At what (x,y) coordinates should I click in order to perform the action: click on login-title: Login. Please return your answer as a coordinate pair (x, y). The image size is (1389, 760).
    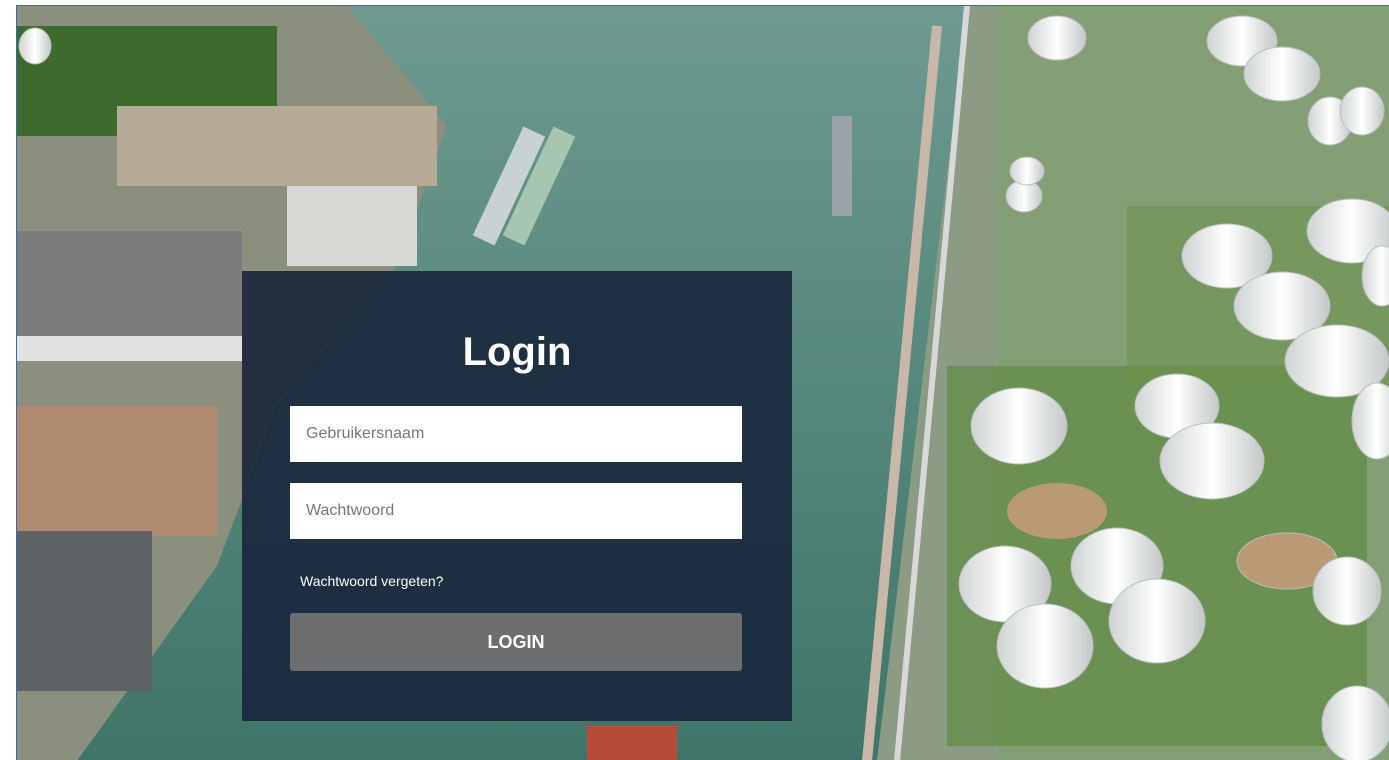
    Looking at the image, I should click on (517, 352).